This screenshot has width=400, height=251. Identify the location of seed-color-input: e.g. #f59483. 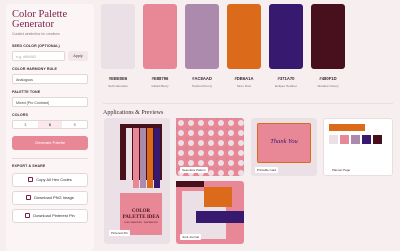
(38, 56).